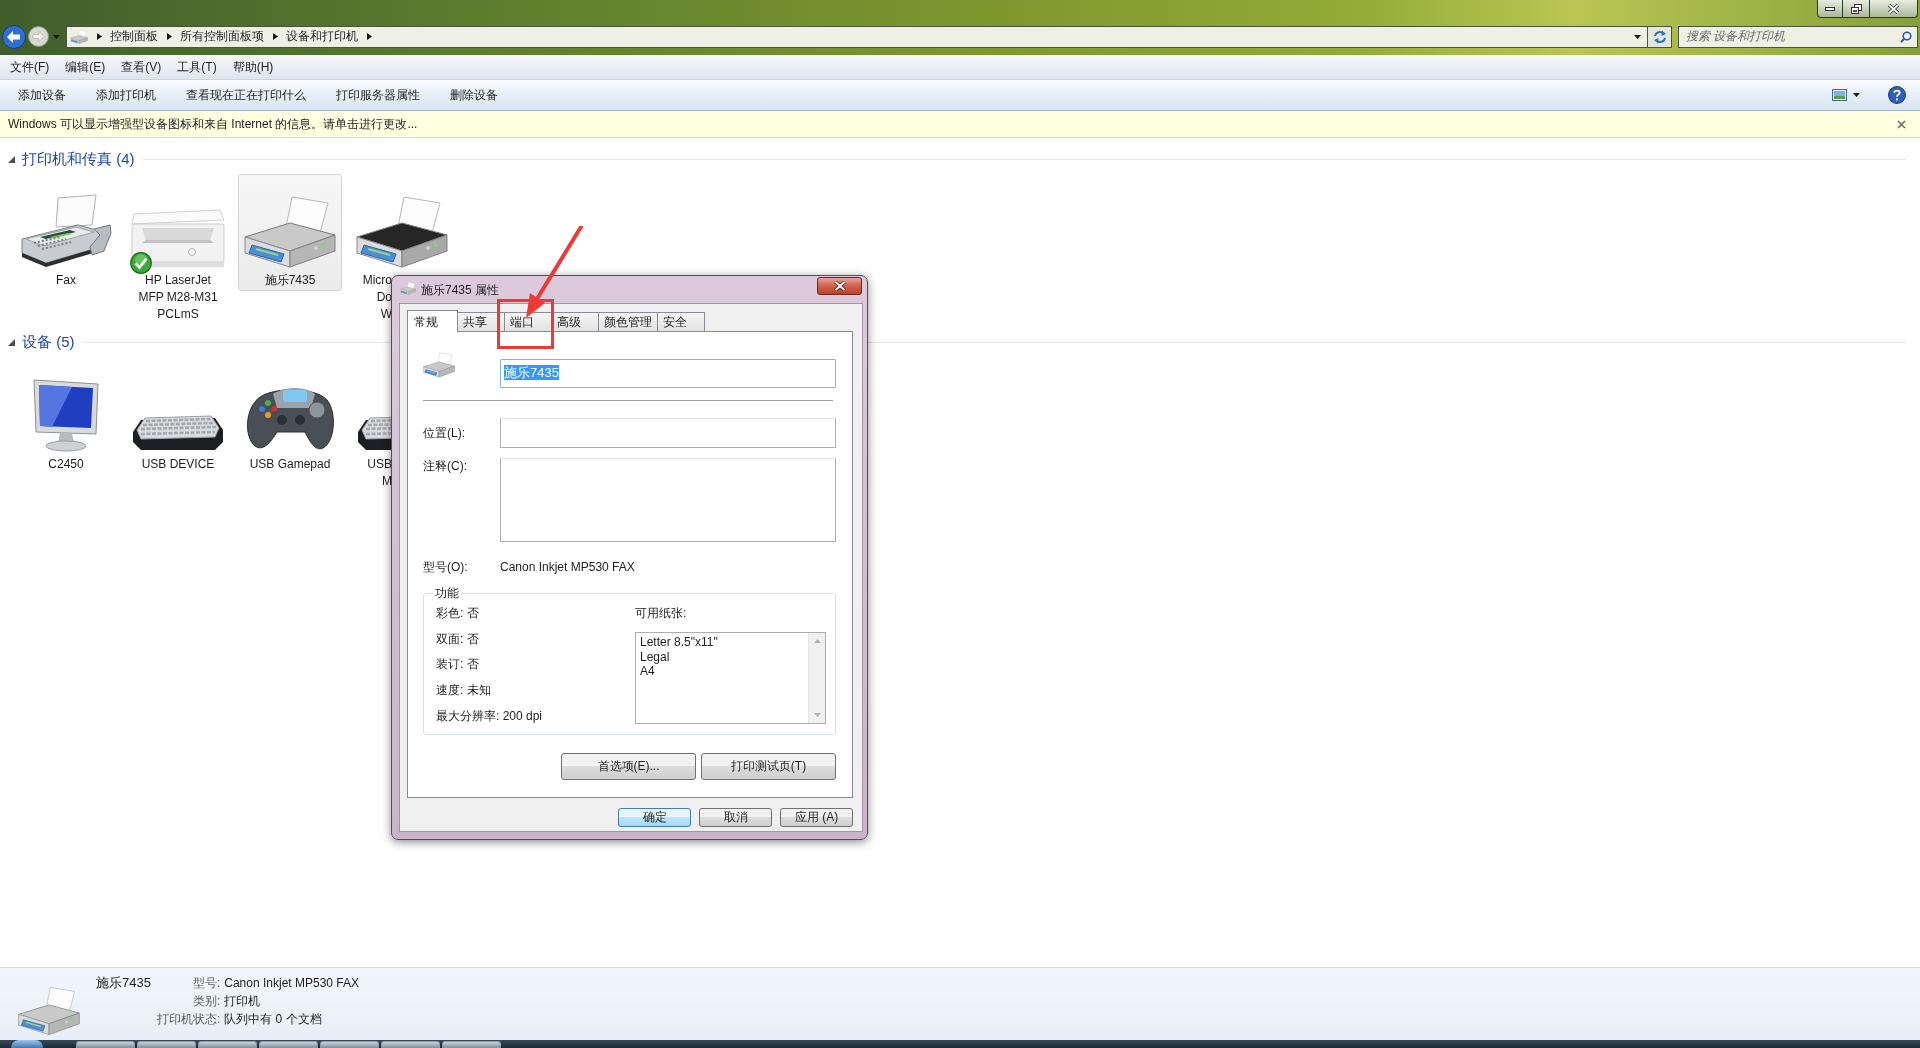  I want to click on paper-option: Legal, so click(655, 656).